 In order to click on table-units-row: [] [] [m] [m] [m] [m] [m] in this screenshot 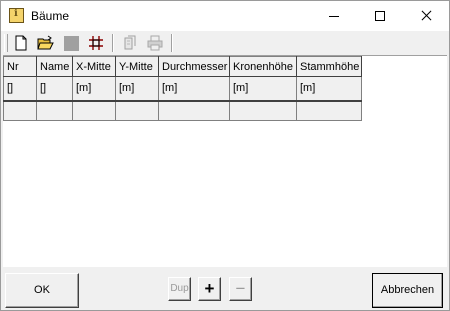, I will do `click(182, 89)`.